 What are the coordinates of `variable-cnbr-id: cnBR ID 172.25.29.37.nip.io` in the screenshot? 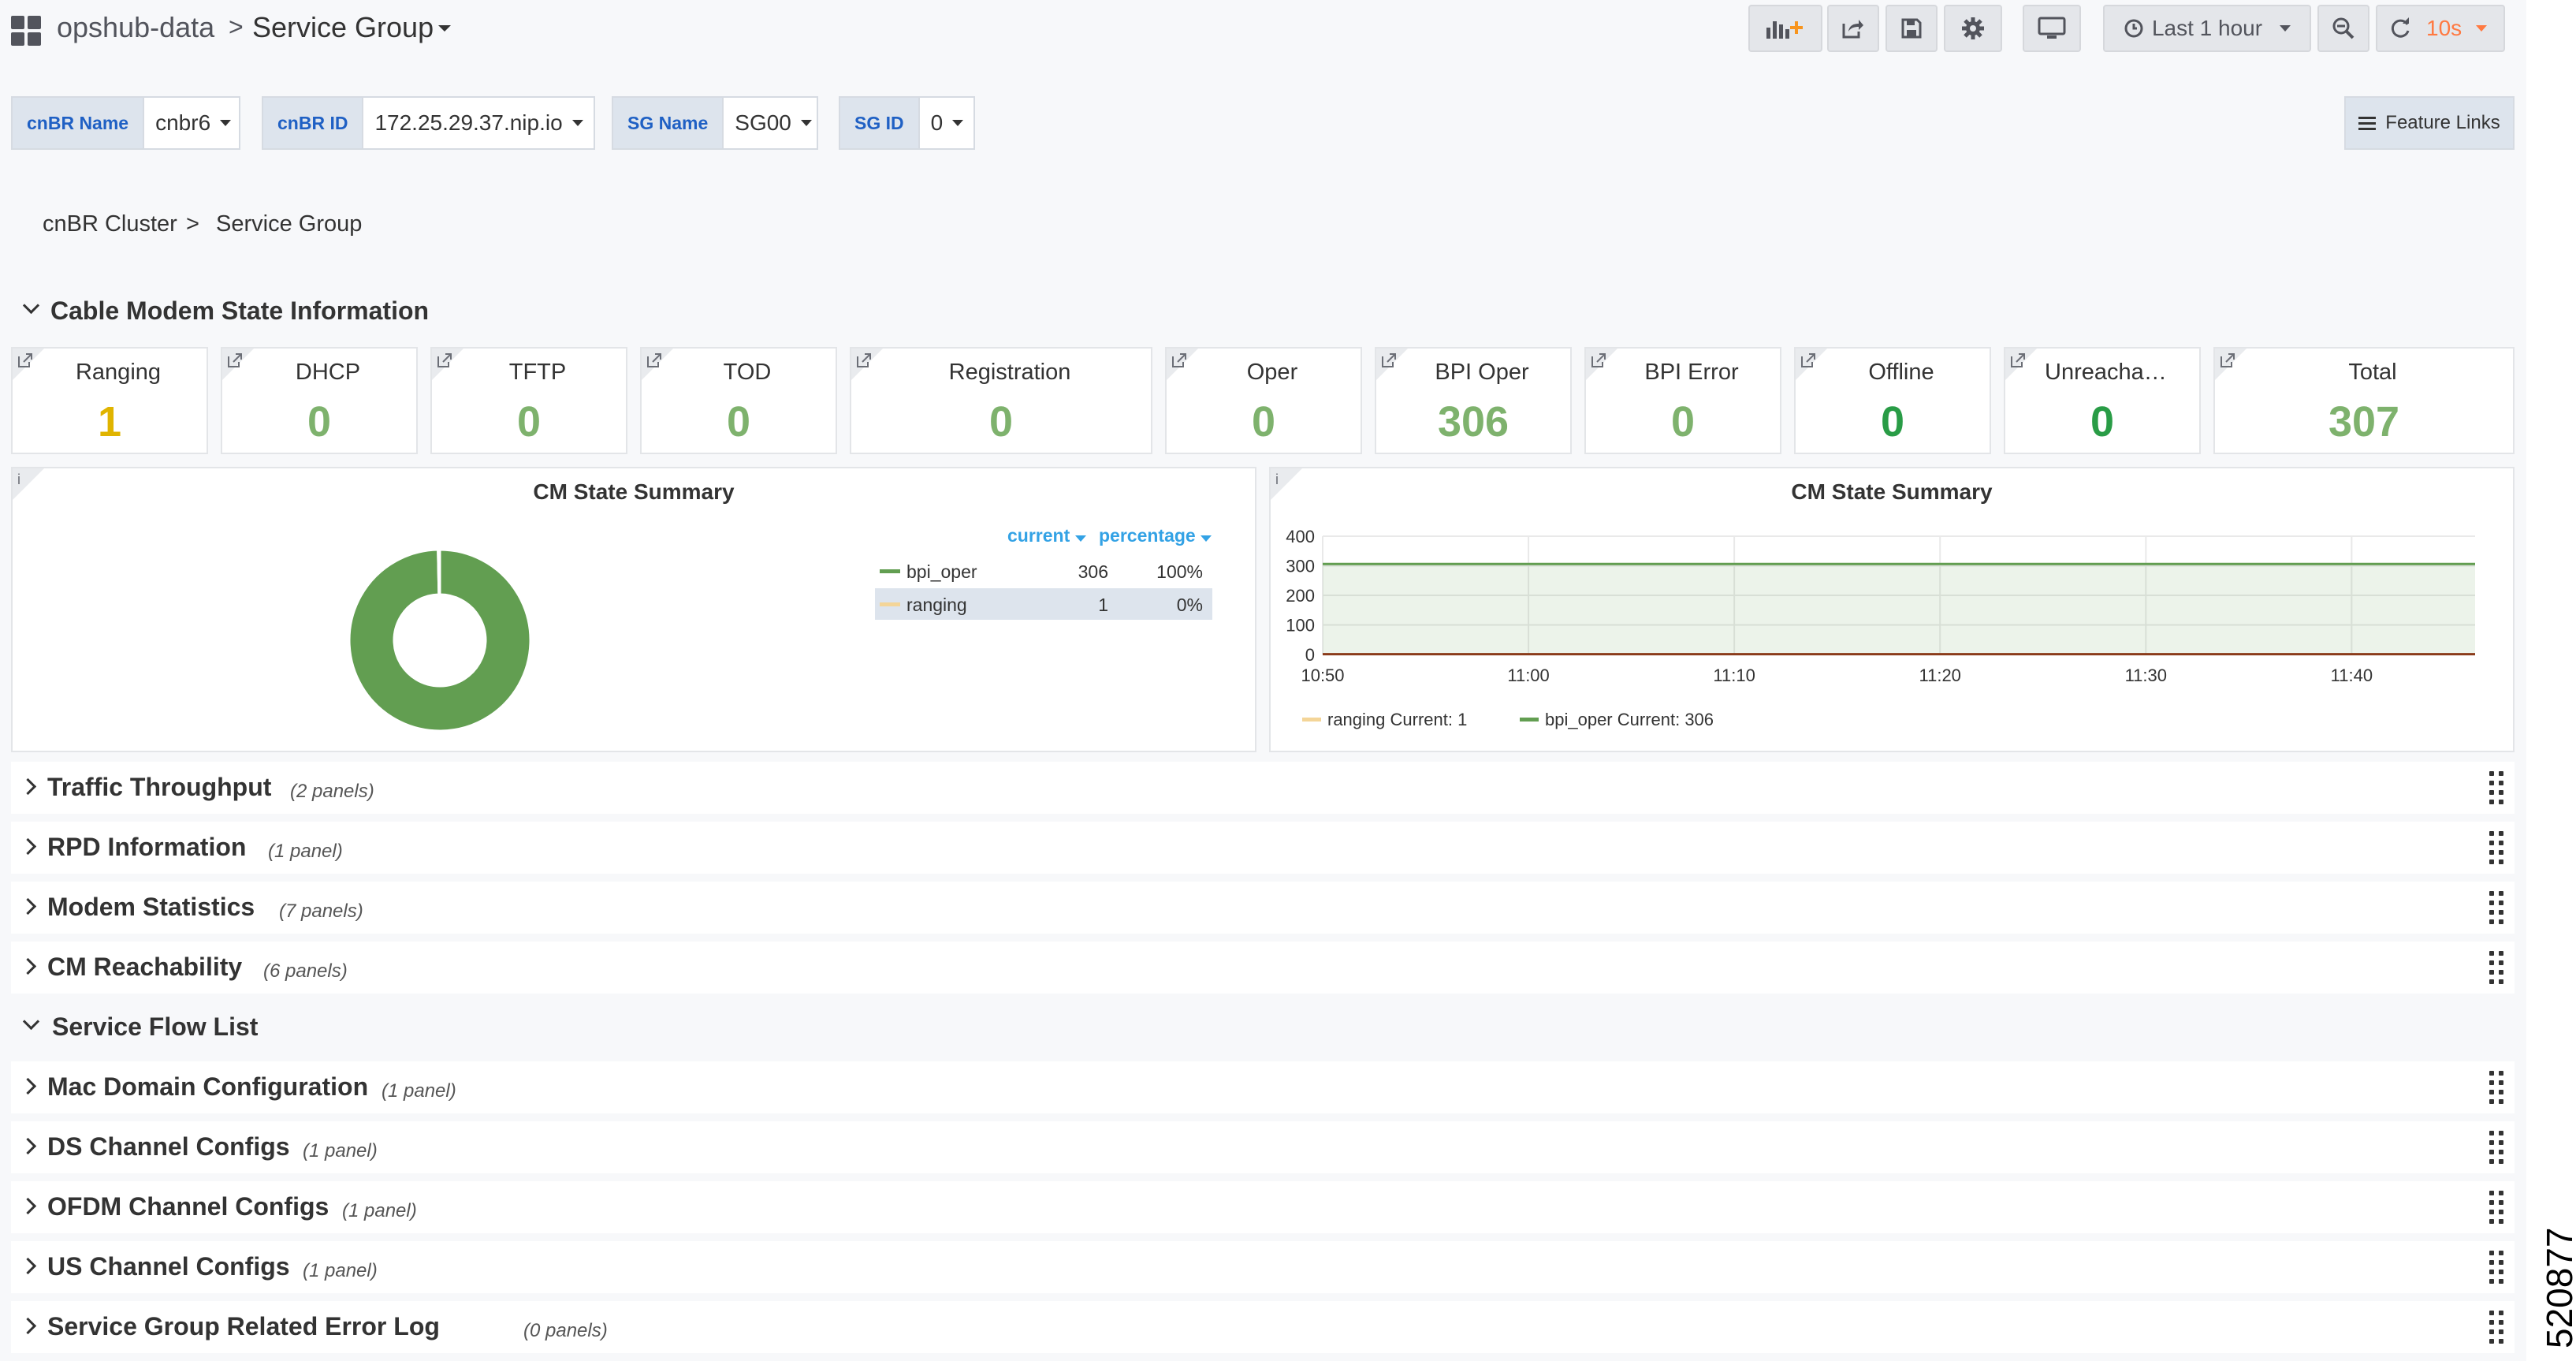 It's located at (429, 123).